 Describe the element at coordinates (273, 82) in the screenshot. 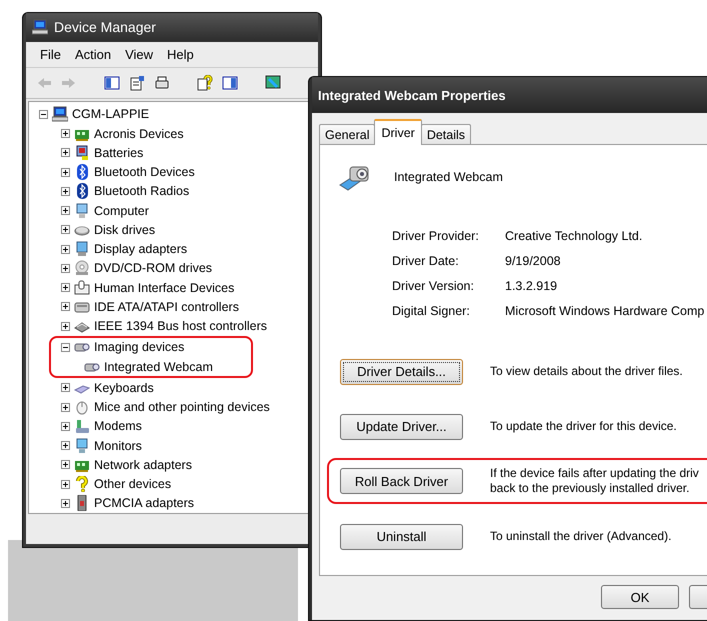

I see `scan-hardware-icon` at that location.